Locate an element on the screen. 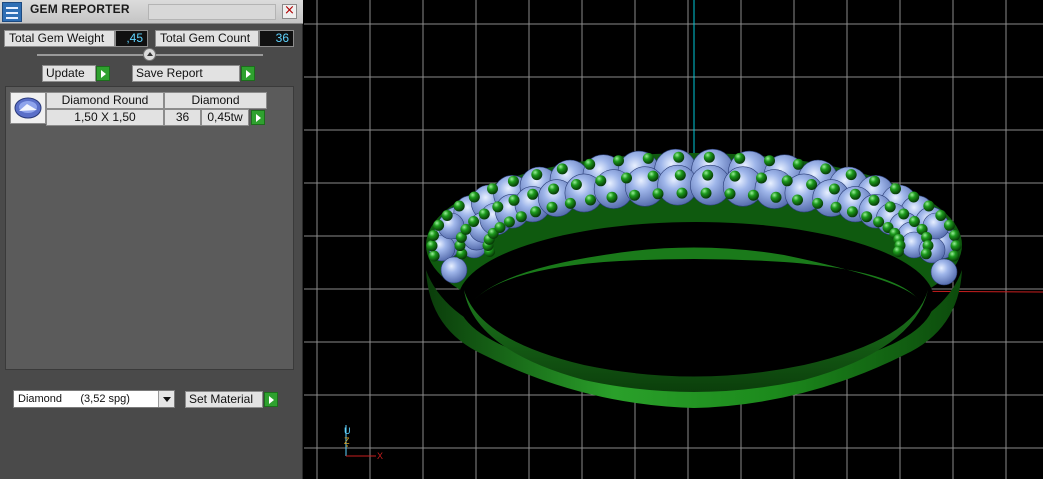 This screenshot has width=1043, height=479. close-icon: × is located at coordinates (289, 11).